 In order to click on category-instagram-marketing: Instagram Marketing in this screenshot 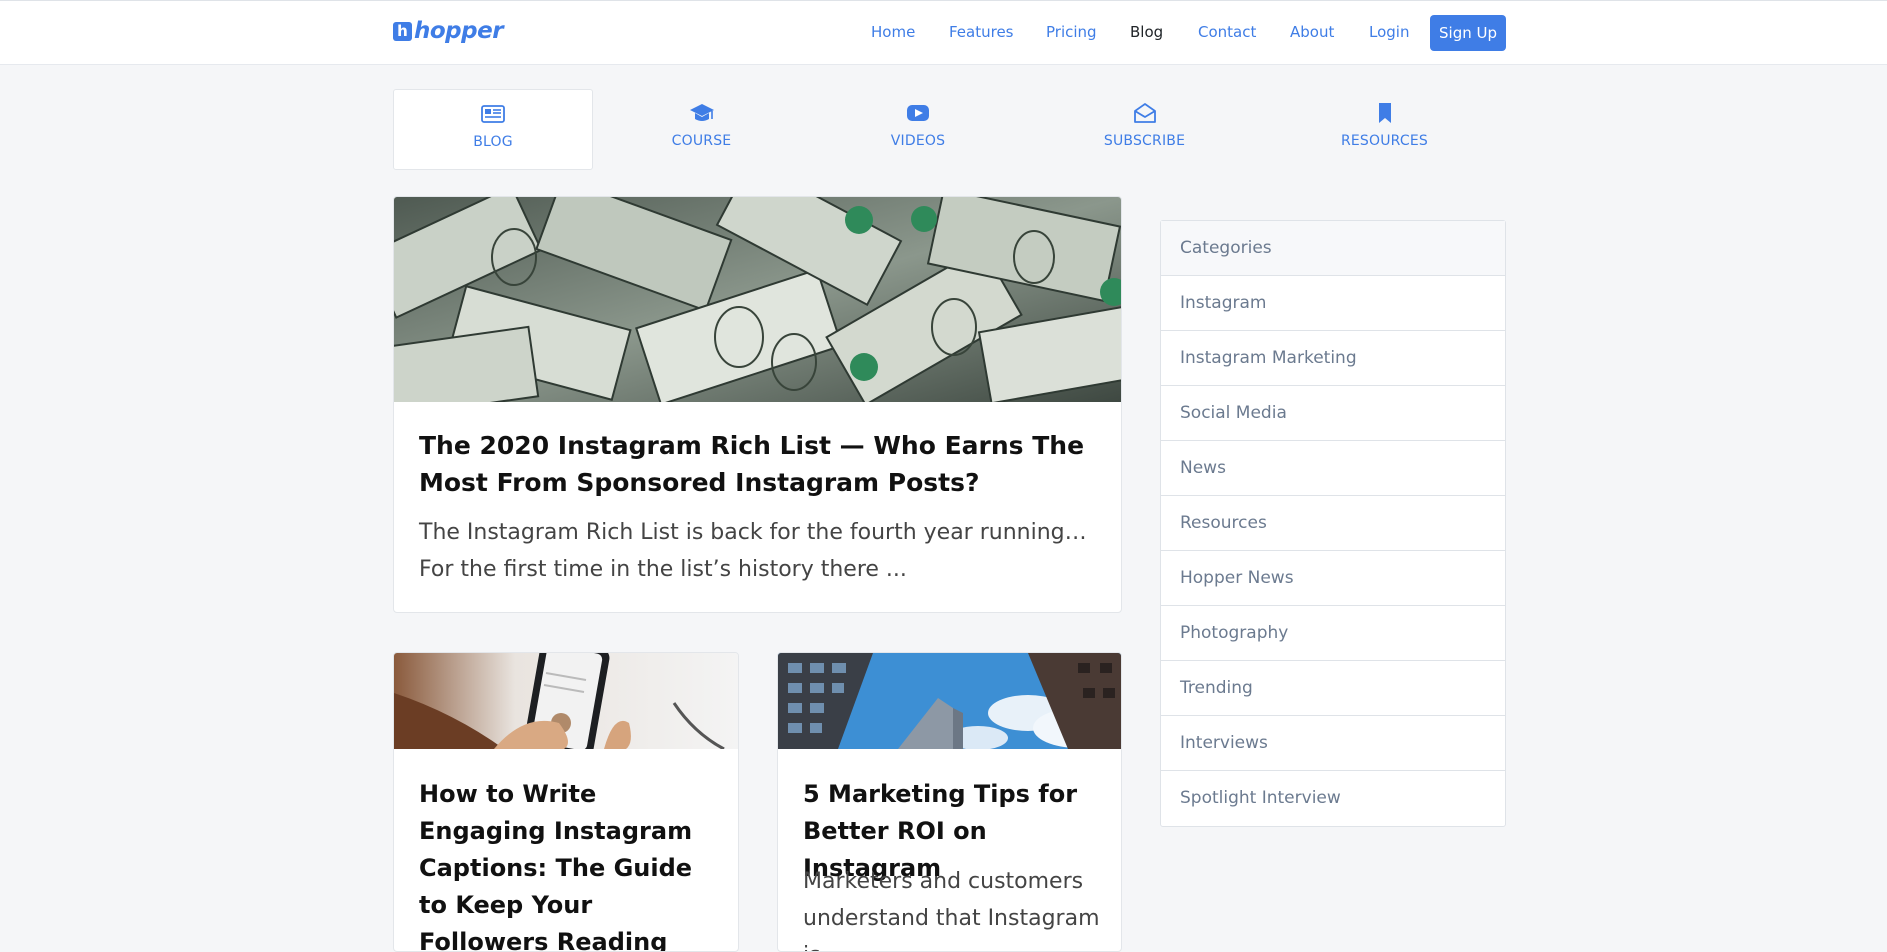, I will do `click(1333, 358)`.